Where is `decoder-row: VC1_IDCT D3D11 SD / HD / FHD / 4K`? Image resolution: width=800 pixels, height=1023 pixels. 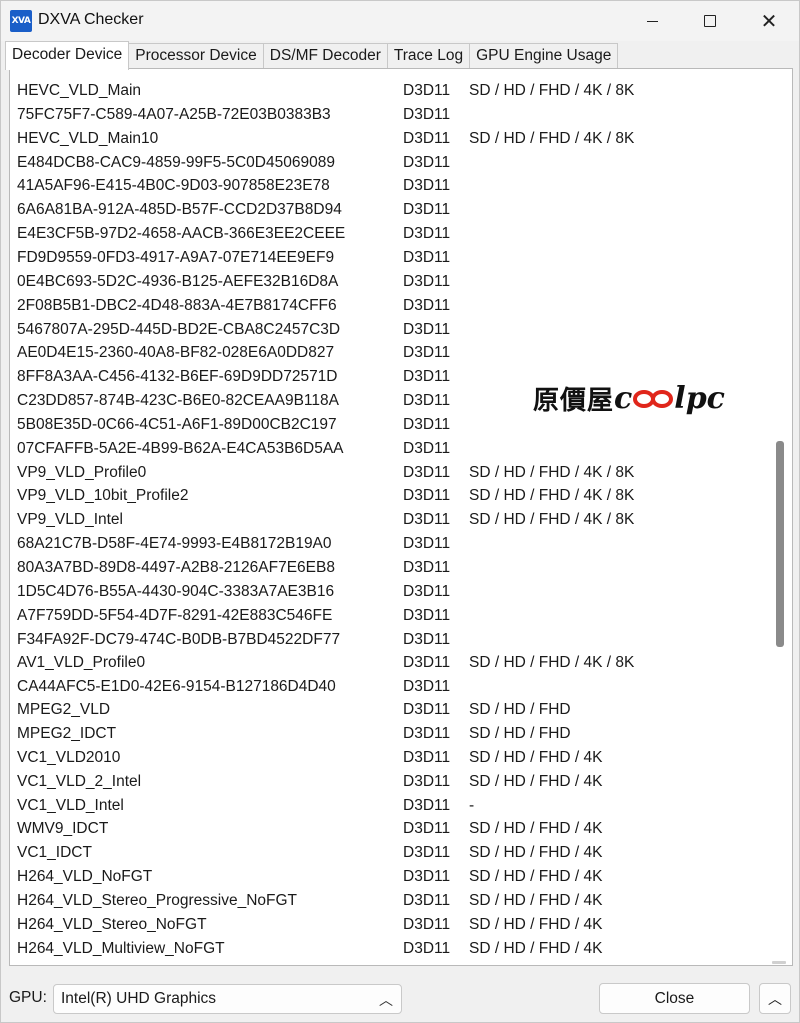 decoder-row: VC1_IDCT D3D11 SD / HD / FHD / 4K is located at coordinates (390, 853).